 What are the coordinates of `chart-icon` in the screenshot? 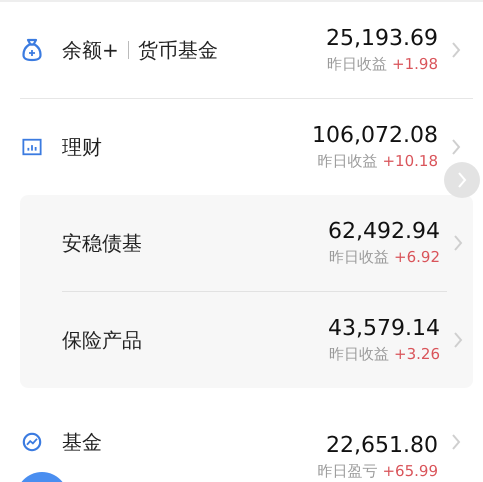 It's located at (32, 147).